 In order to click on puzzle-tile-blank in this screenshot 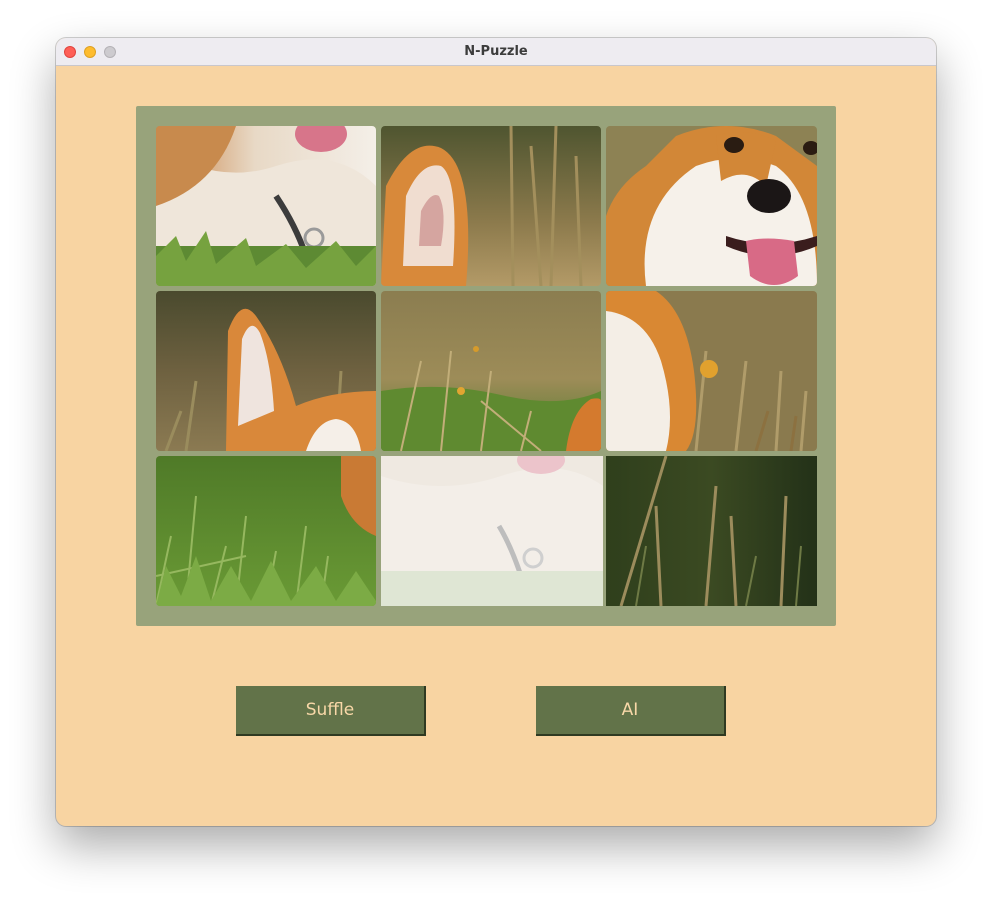, I will do `click(492, 531)`.